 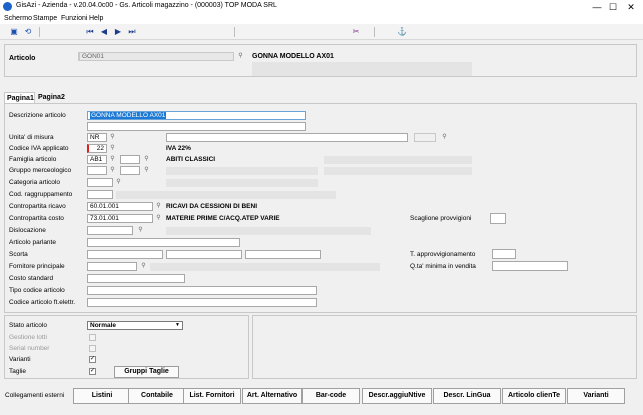 I want to click on chevron-down-icon: ▼, so click(x=177, y=325).